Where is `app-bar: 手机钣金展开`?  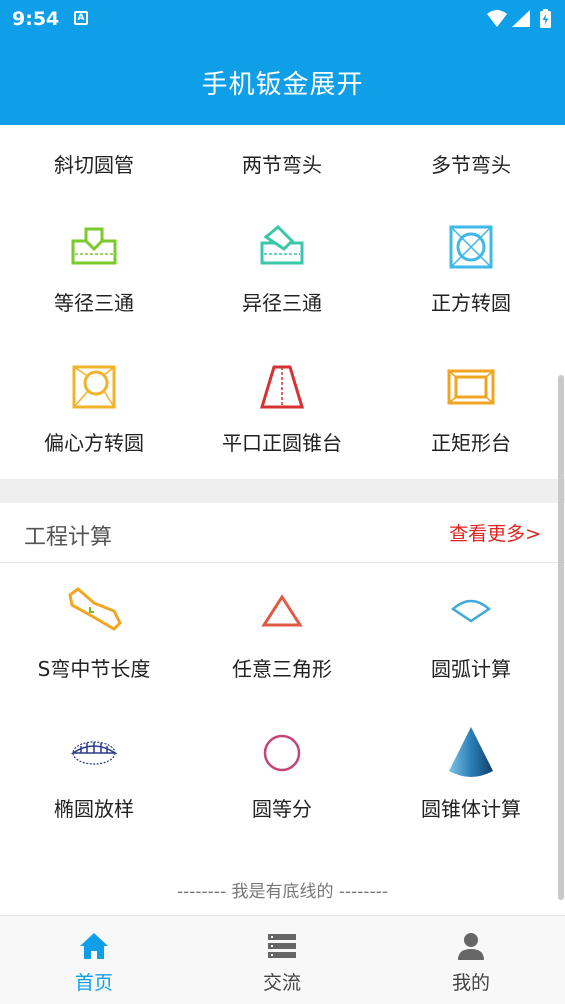
app-bar: 手机钣金展开 is located at coordinates (282, 81).